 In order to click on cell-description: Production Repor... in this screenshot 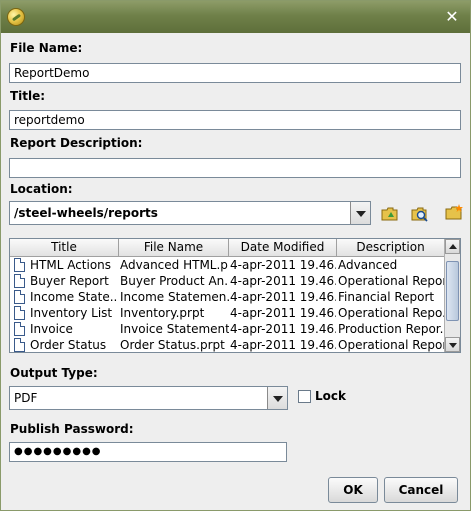, I will do `click(391, 329)`.